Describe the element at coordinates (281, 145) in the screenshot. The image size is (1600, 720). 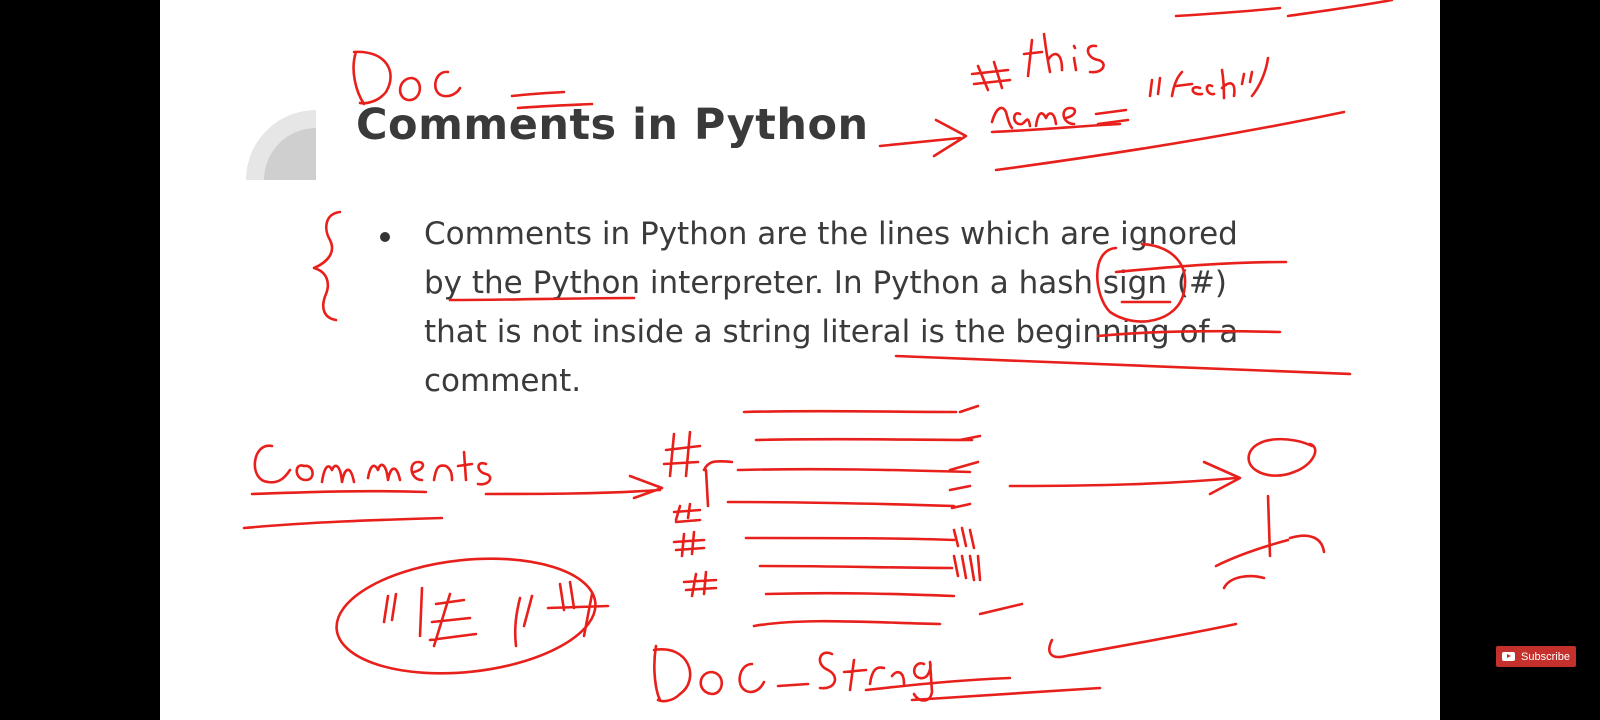
I see `quarter-circle-decoration` at that location.